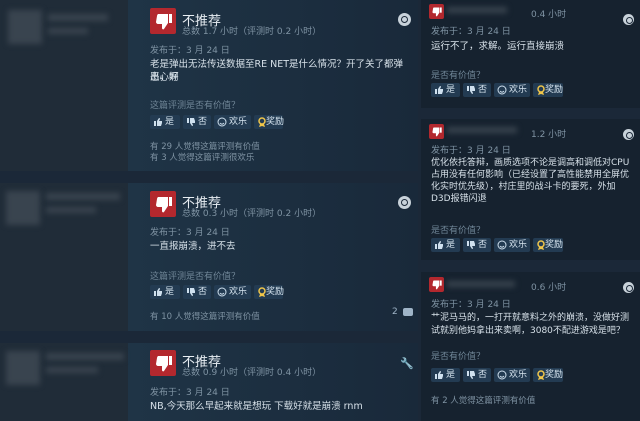 This screenshot has width=640, height=421. I want to click on funny-count: 有 3 人觉得这篇评测很欢乐, so click(202, 158).